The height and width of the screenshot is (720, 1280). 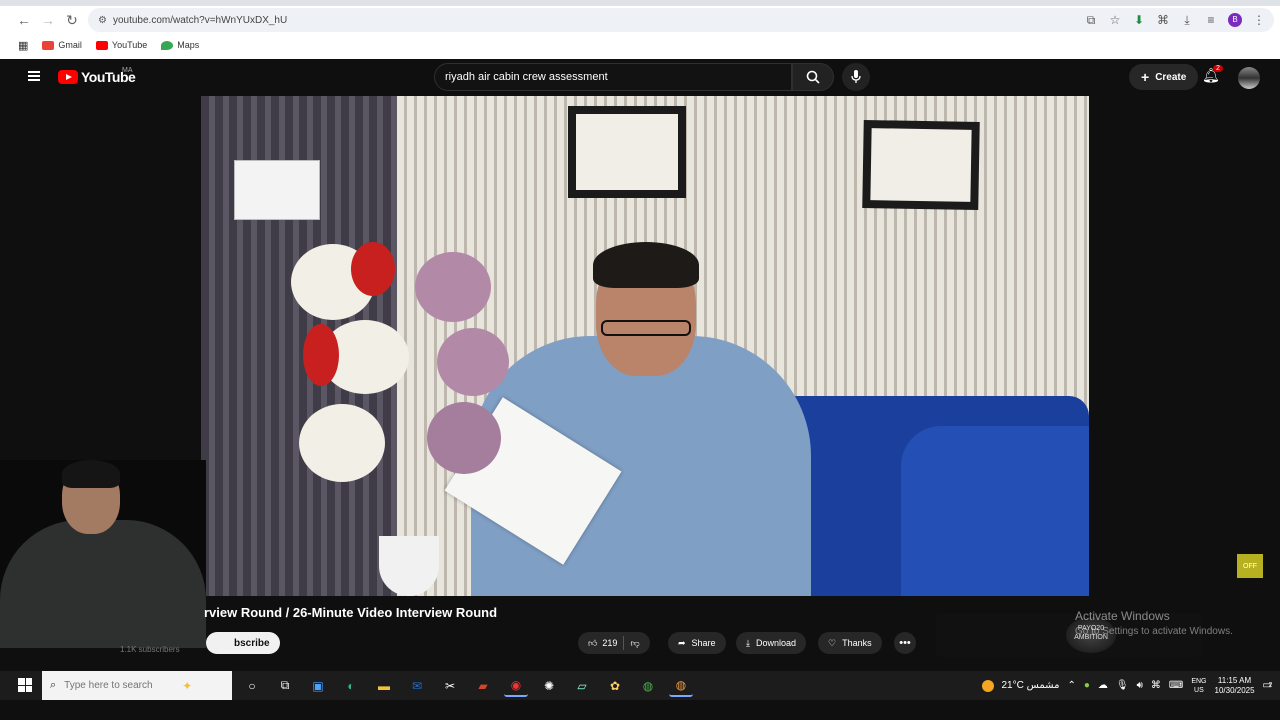 I want to click on search-button, so click(x=813, y=77).